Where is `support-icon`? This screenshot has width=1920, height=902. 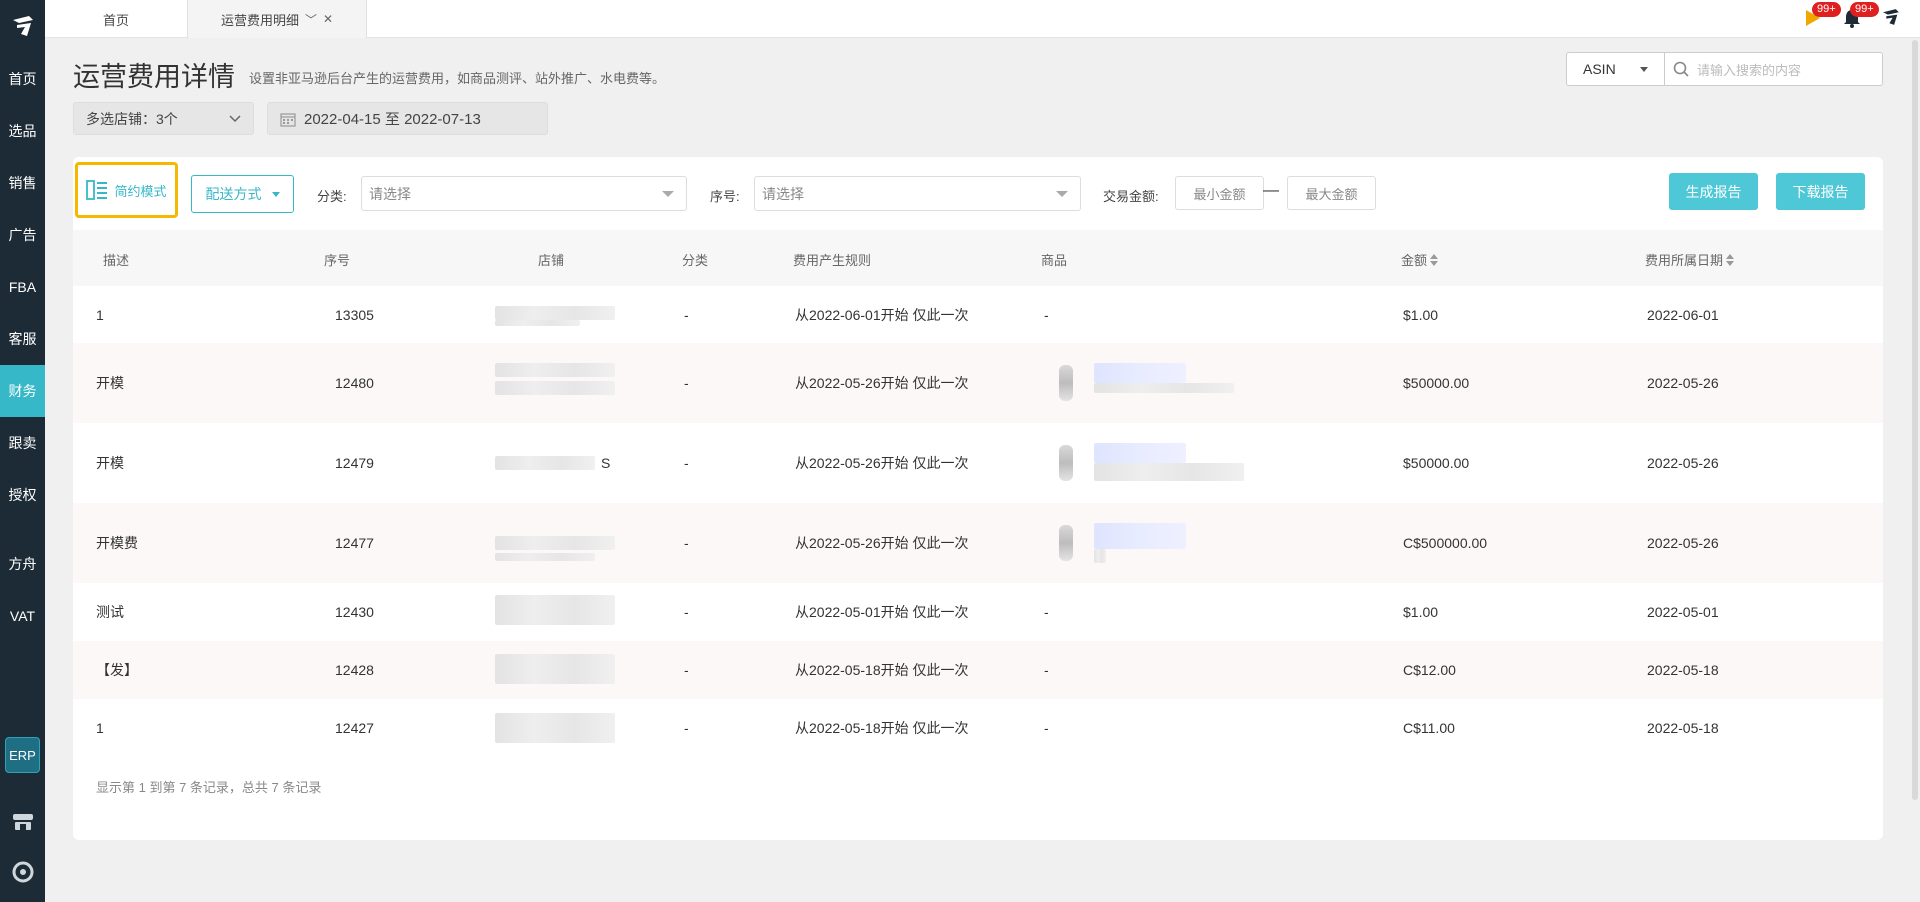 support-icon is located at coordinates (23, 872).